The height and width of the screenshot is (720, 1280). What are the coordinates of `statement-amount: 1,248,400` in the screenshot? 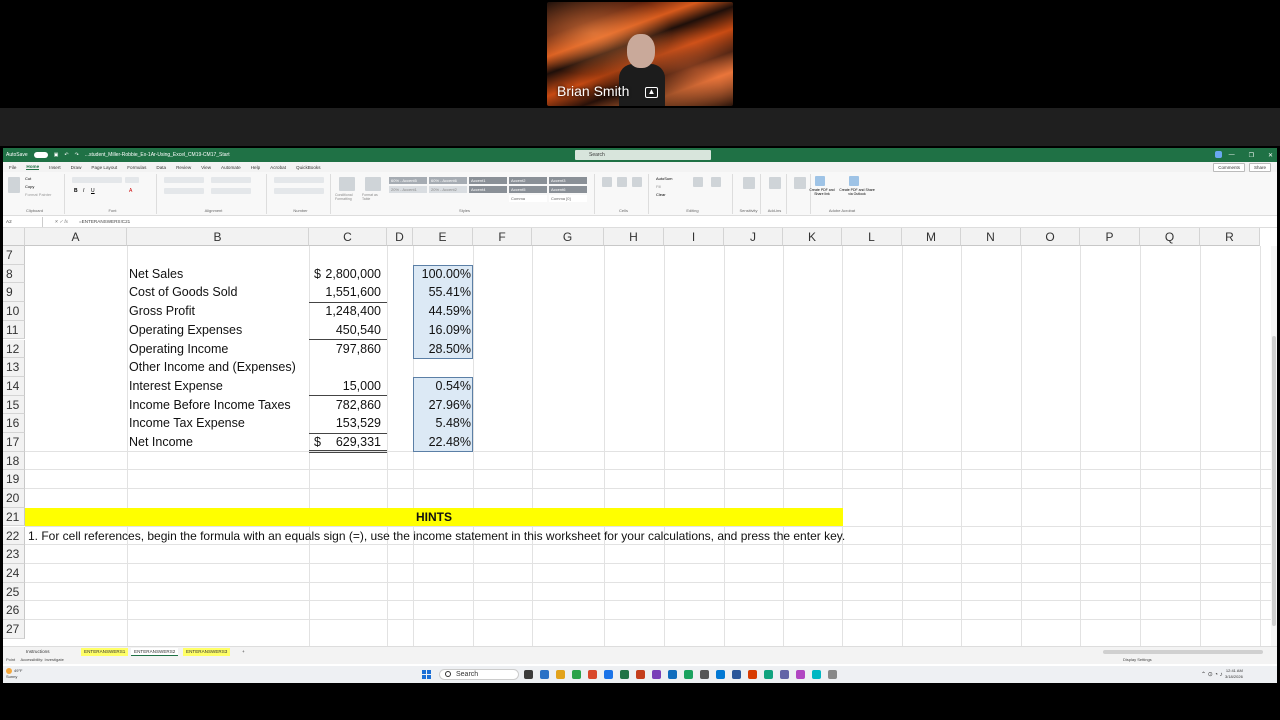 It's located at (352, 311).